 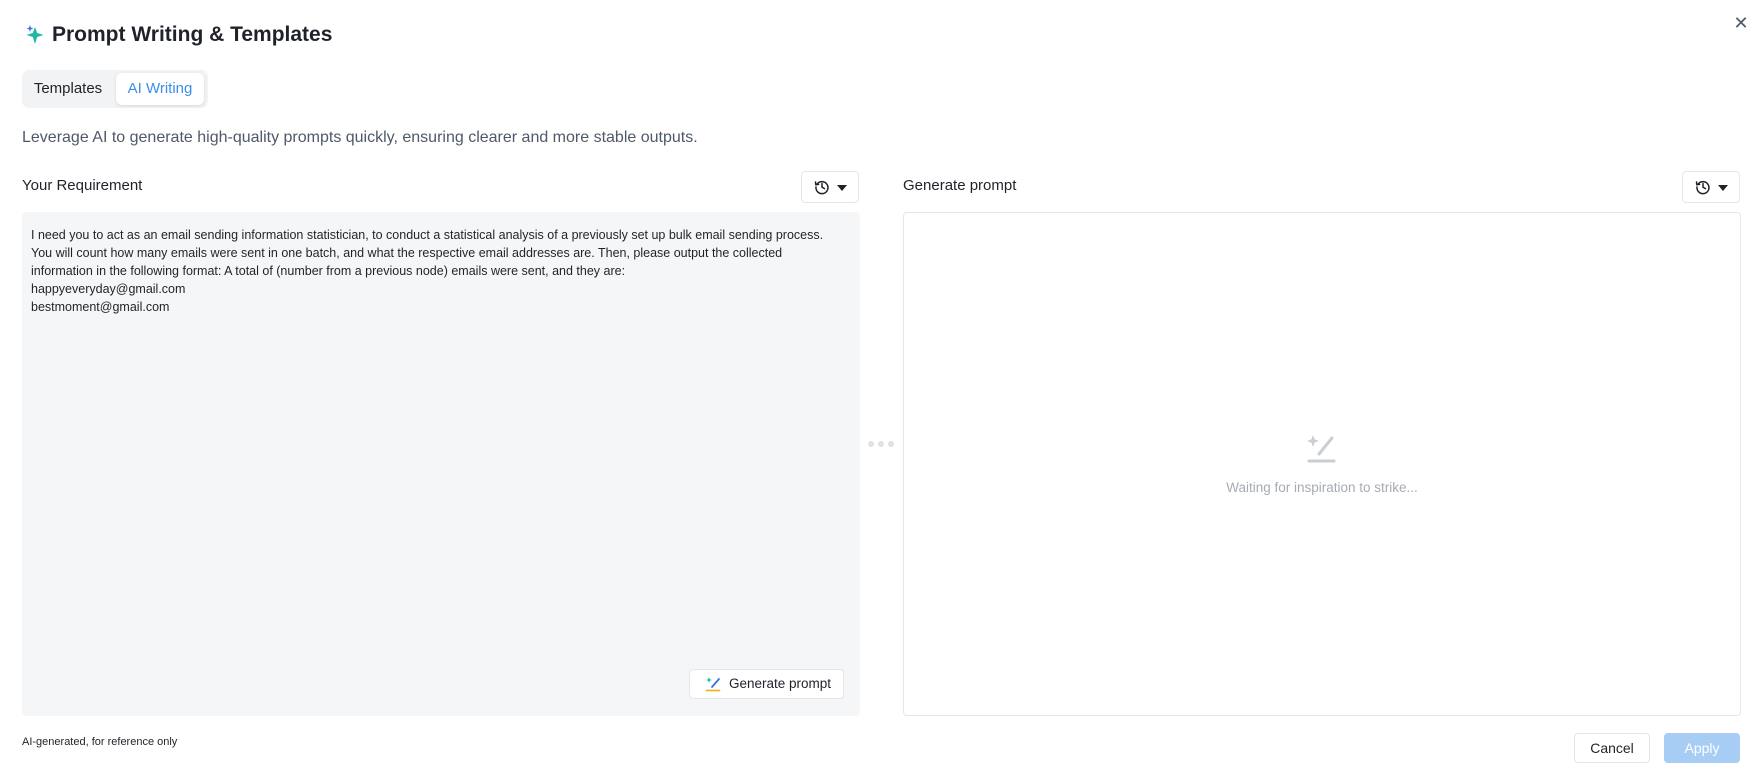 What do you see at coordinates (100, 742) in the screenshot?
I see `ai-disclaimer: AI-generated, for reference only` at bounding box center [100, 742].